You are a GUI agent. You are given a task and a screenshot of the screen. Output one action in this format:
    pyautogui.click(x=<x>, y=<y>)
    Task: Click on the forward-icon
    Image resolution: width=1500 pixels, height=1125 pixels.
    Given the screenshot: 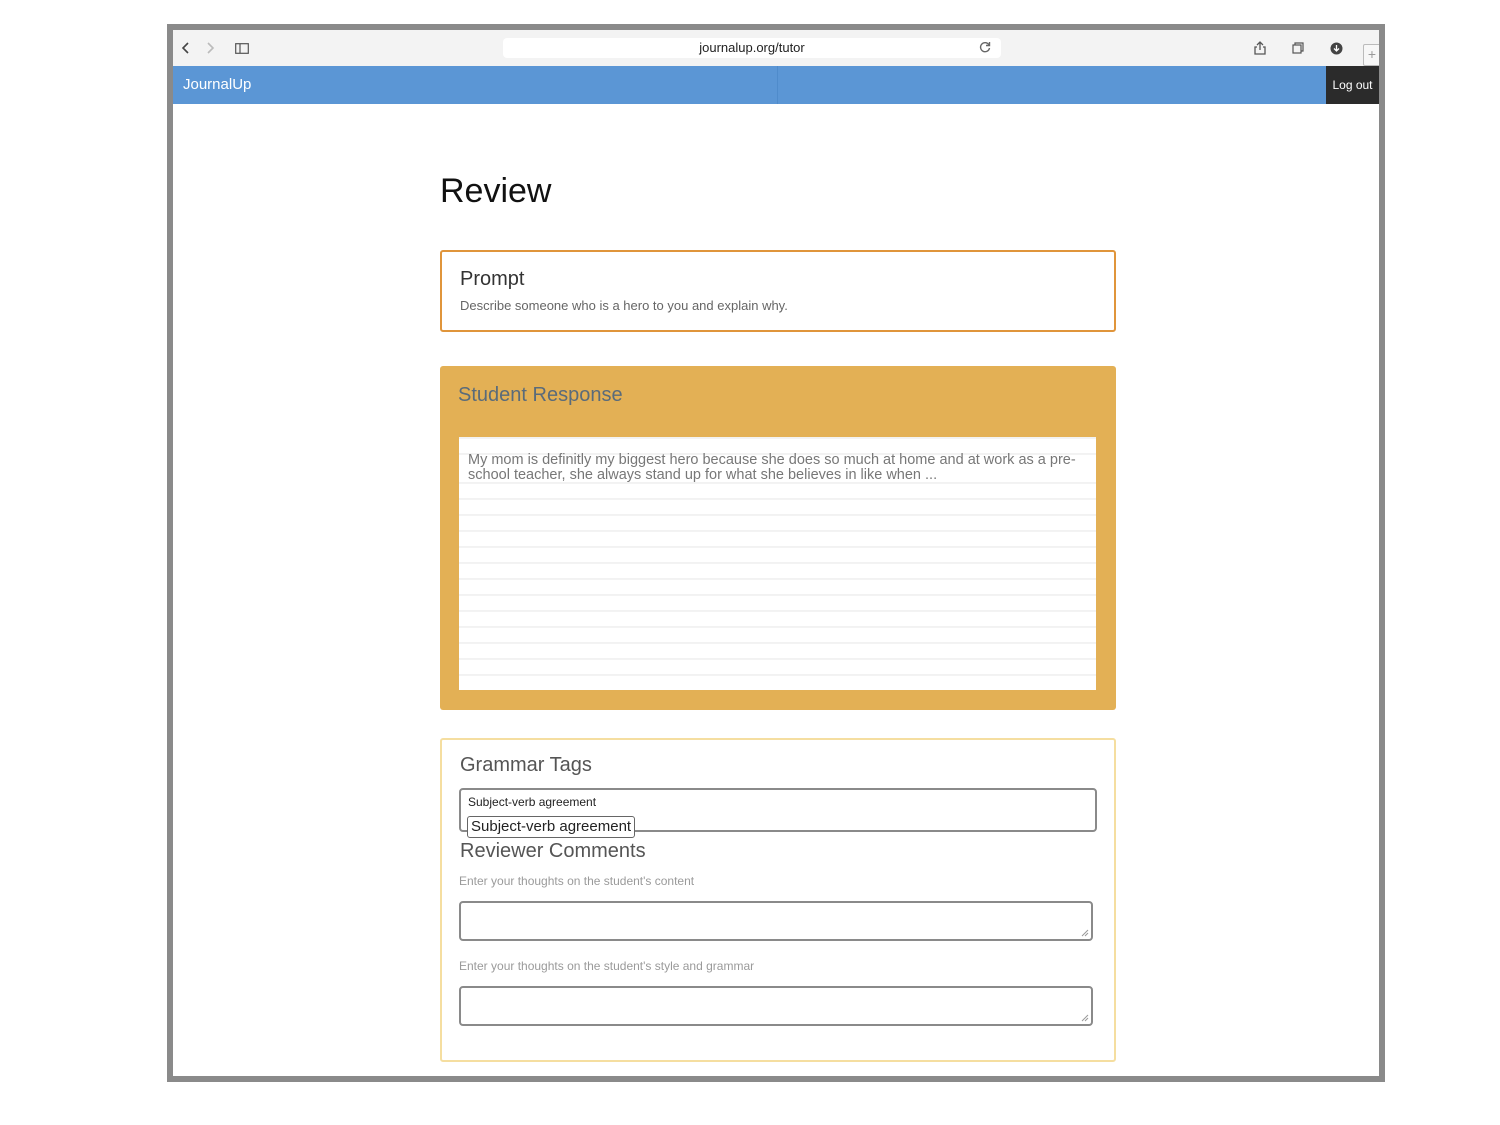 What is the action you would take?
    pyautogui.click(x=210, y=48)
    